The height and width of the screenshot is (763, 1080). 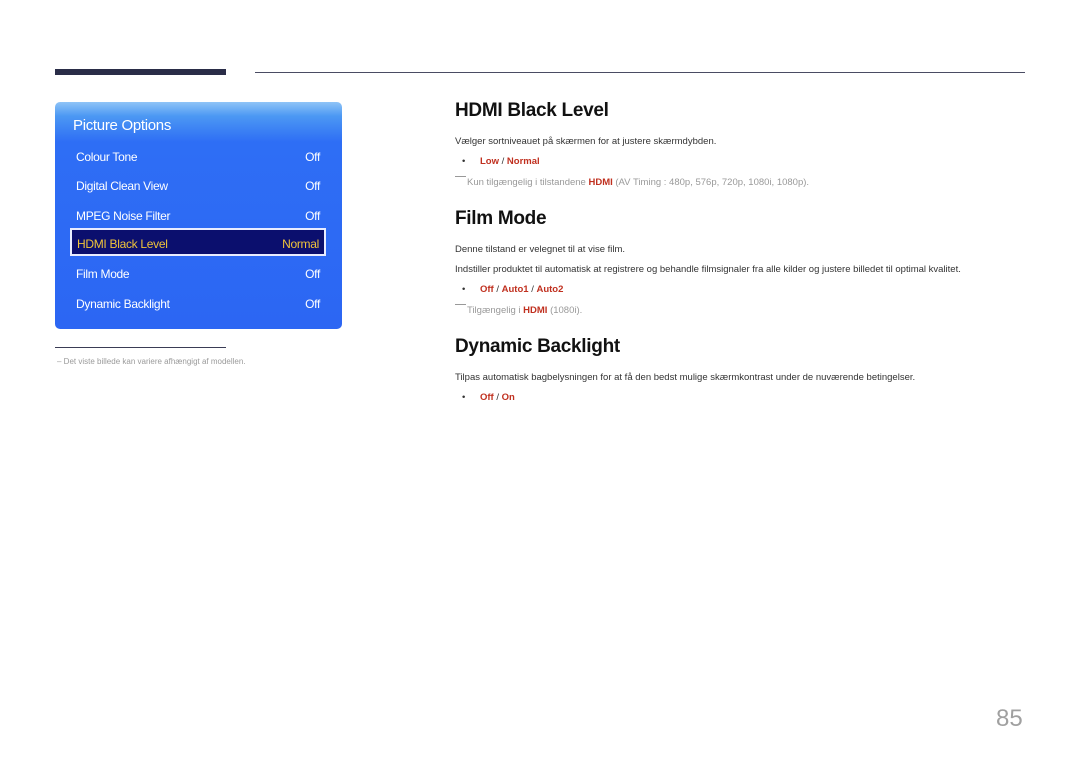 I want to click on section-hdmi-black-level: HDMI Black Level, so click(x=532, y=111).